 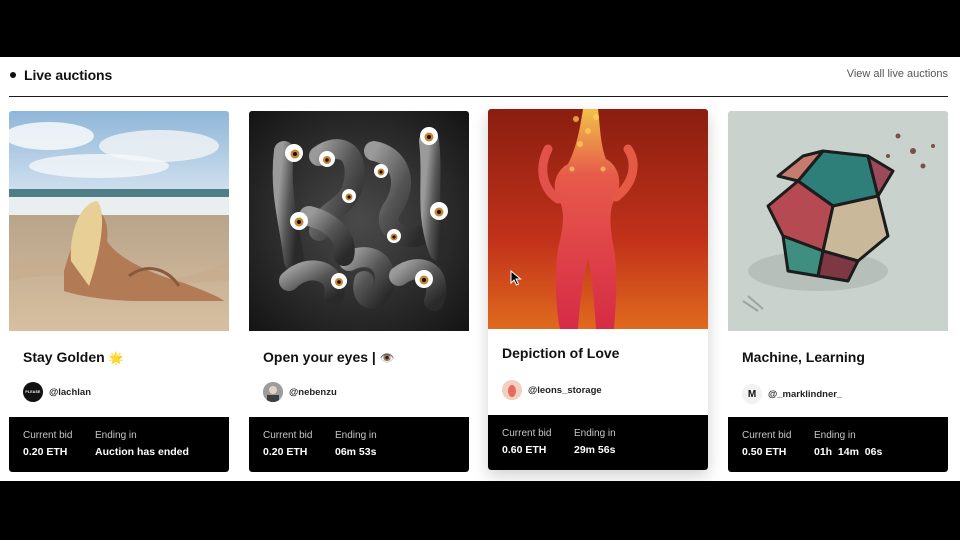 I want to click on creator-handle: @lachlan, so click(x=70, y=392).